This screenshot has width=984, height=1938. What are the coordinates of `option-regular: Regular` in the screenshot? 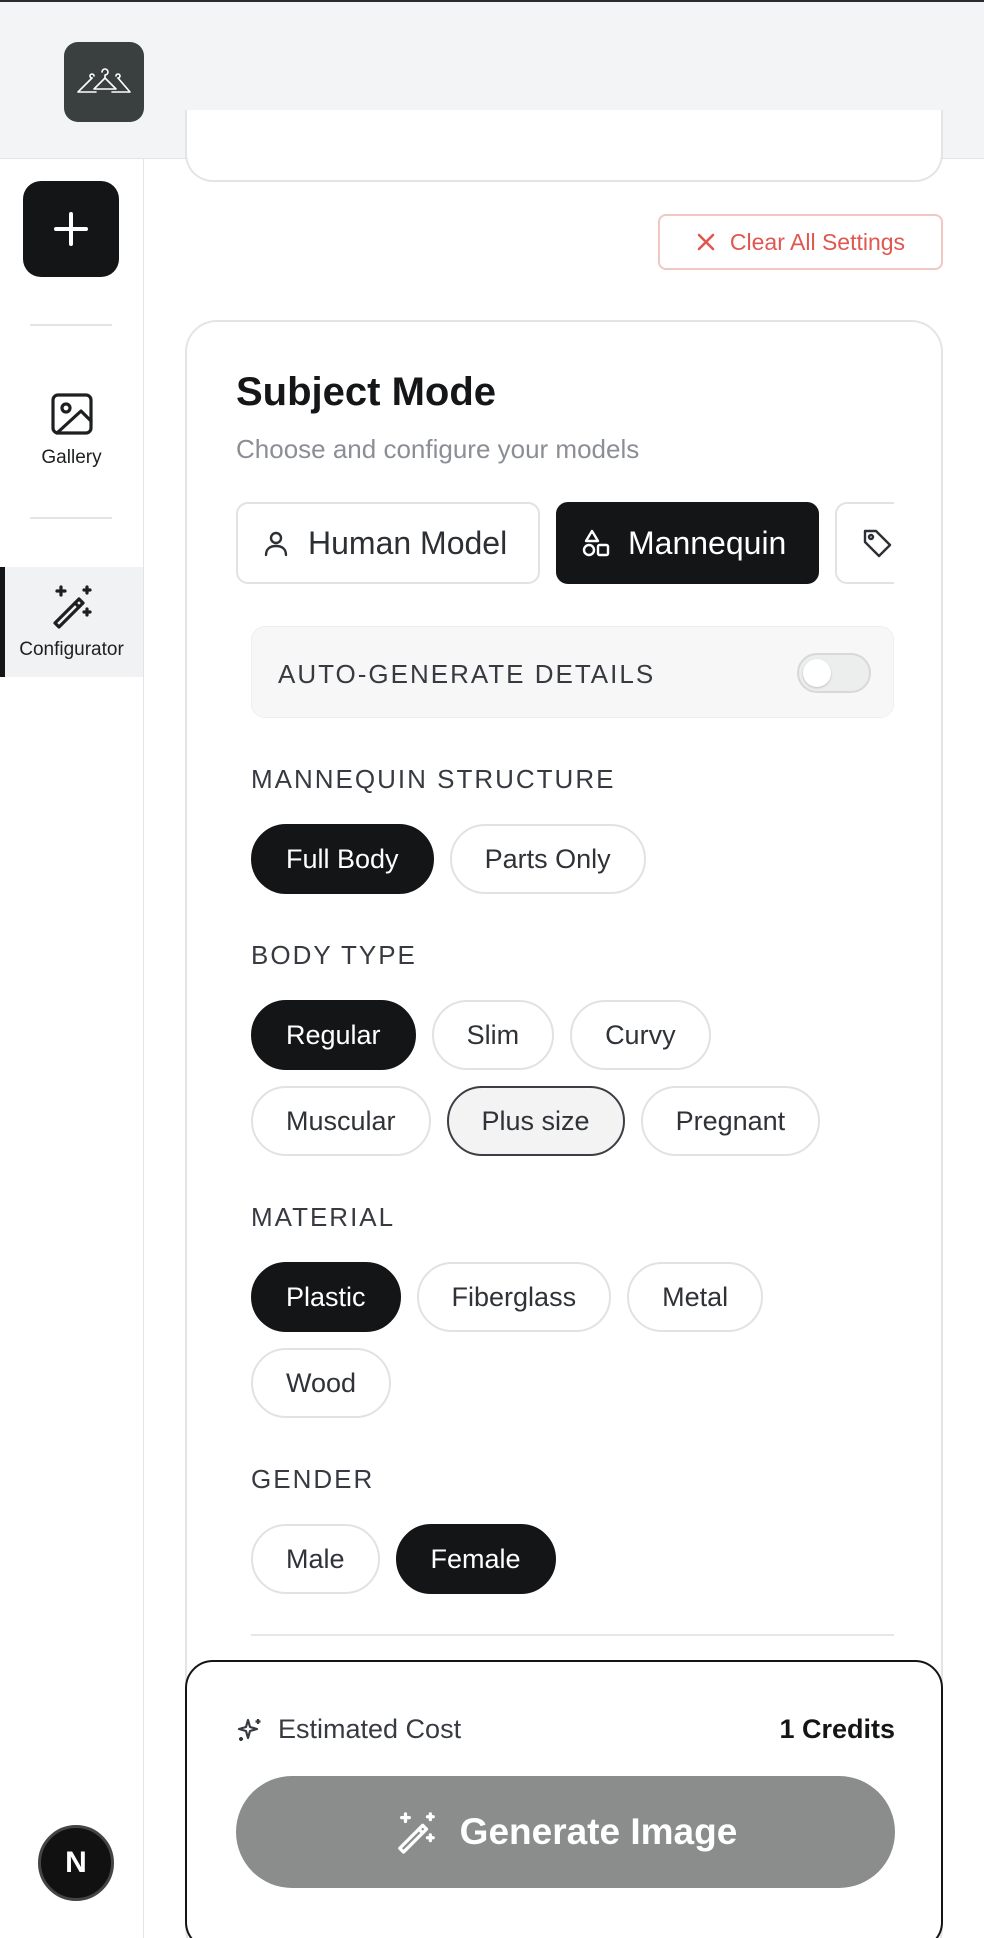 It's located at (333, 1035).